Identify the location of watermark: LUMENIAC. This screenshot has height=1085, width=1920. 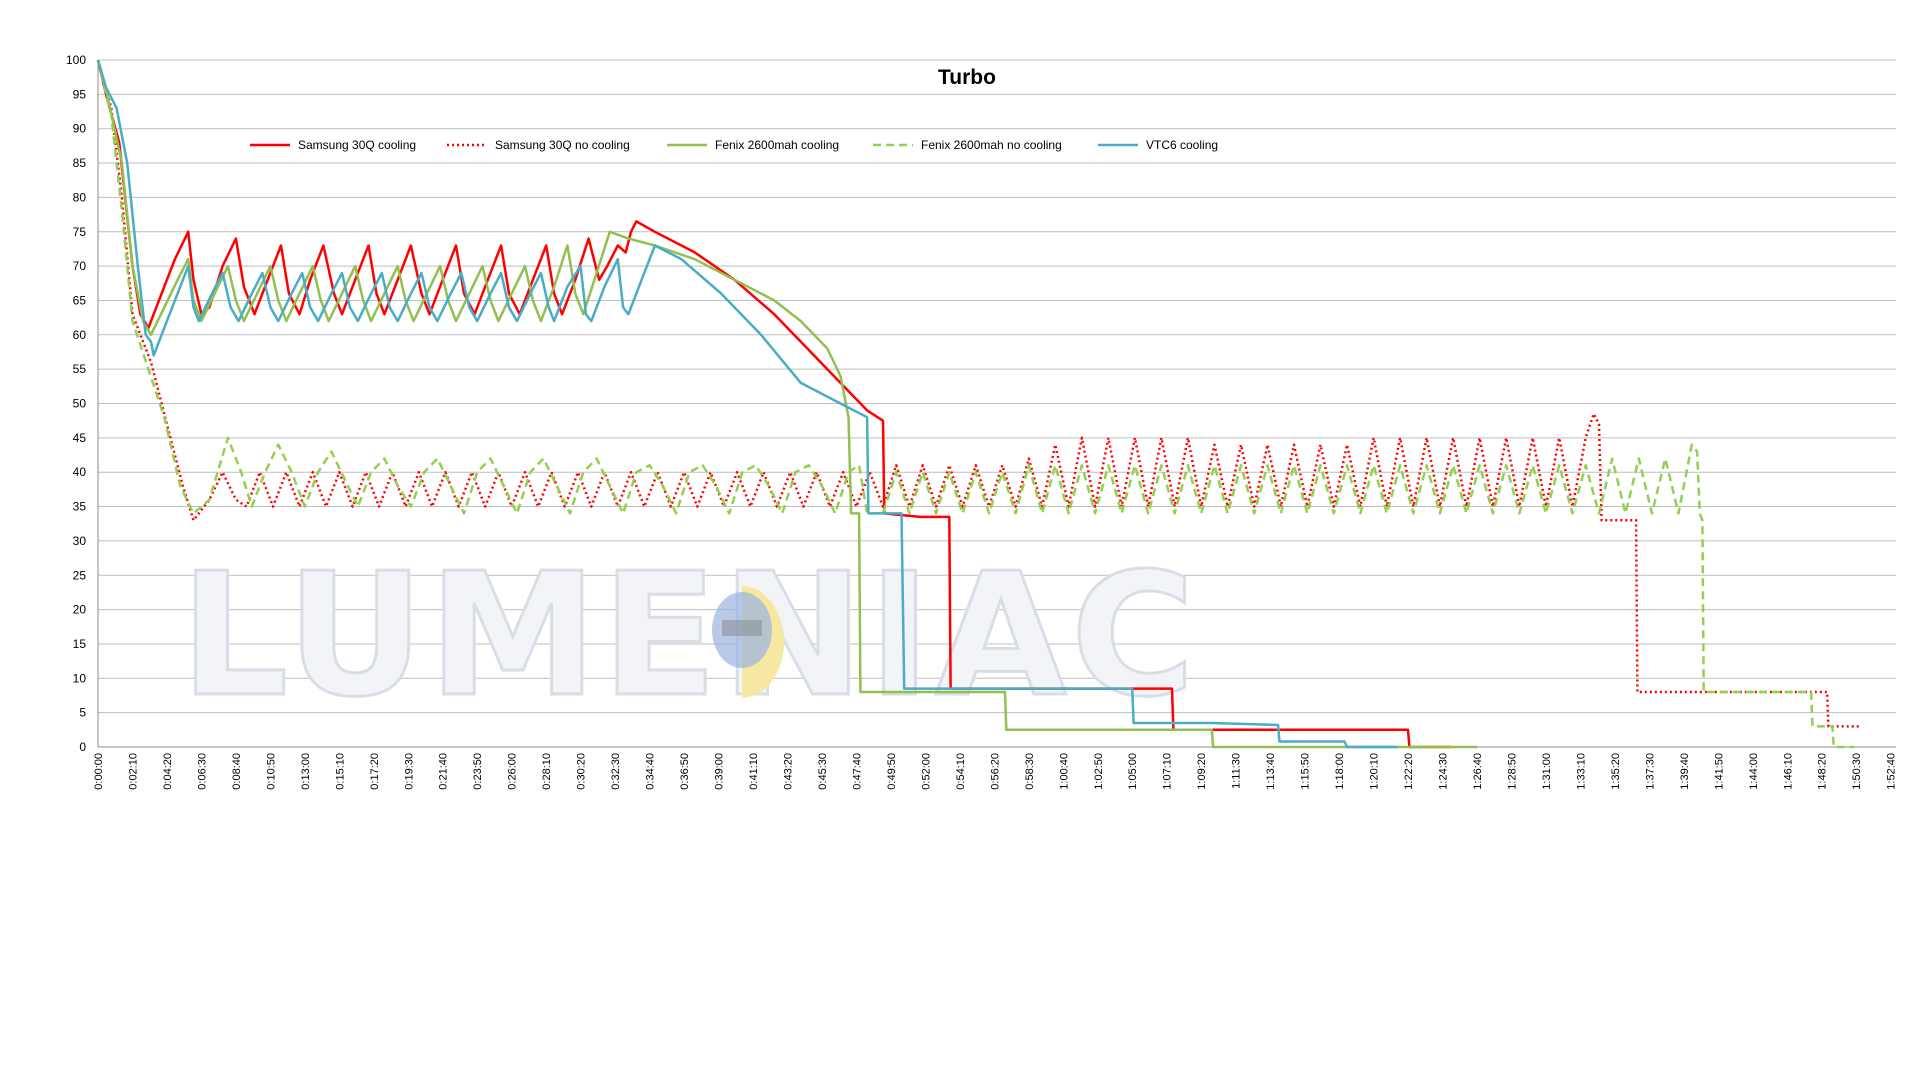
(689, 636).